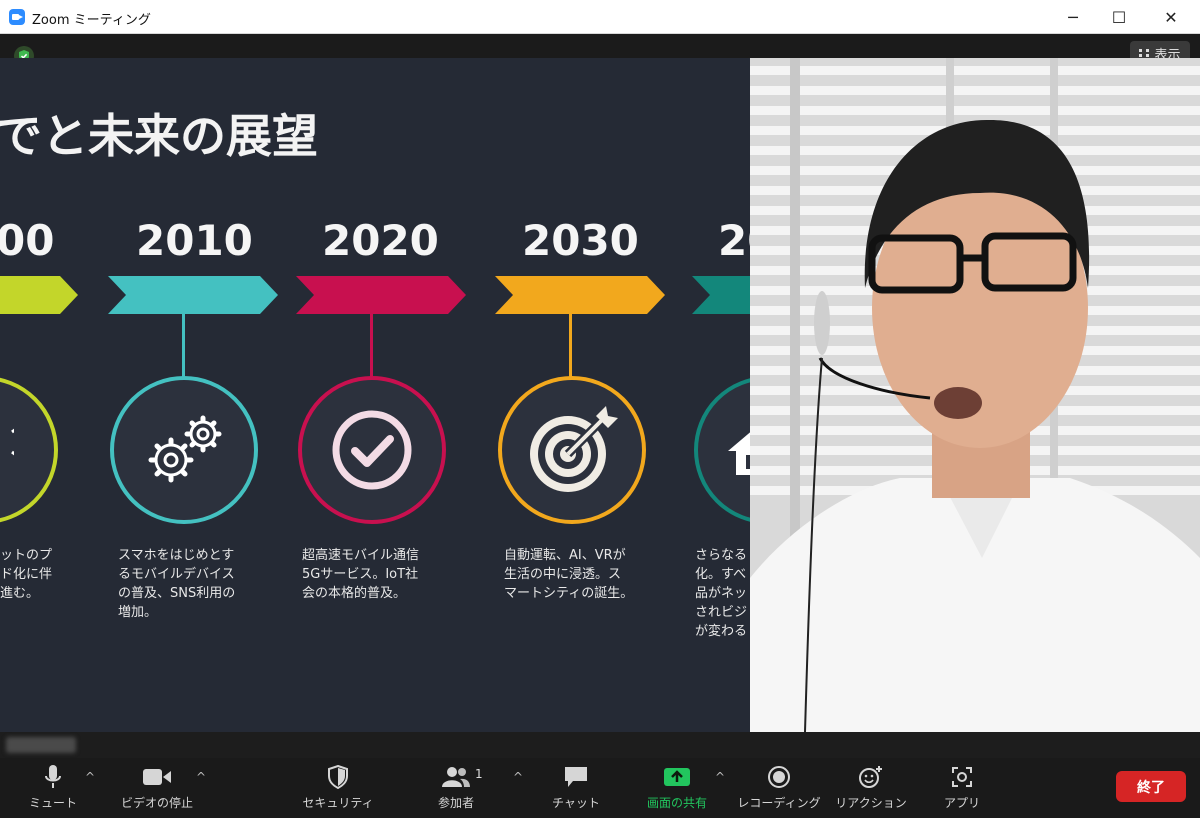 Image resolution: width=1200 pixels, height=818 pixels. What do you see at coordinates (1151, 786) in the screenshot?
I see `end-meeting-button: 終了` at bounding box center [1151, 786].